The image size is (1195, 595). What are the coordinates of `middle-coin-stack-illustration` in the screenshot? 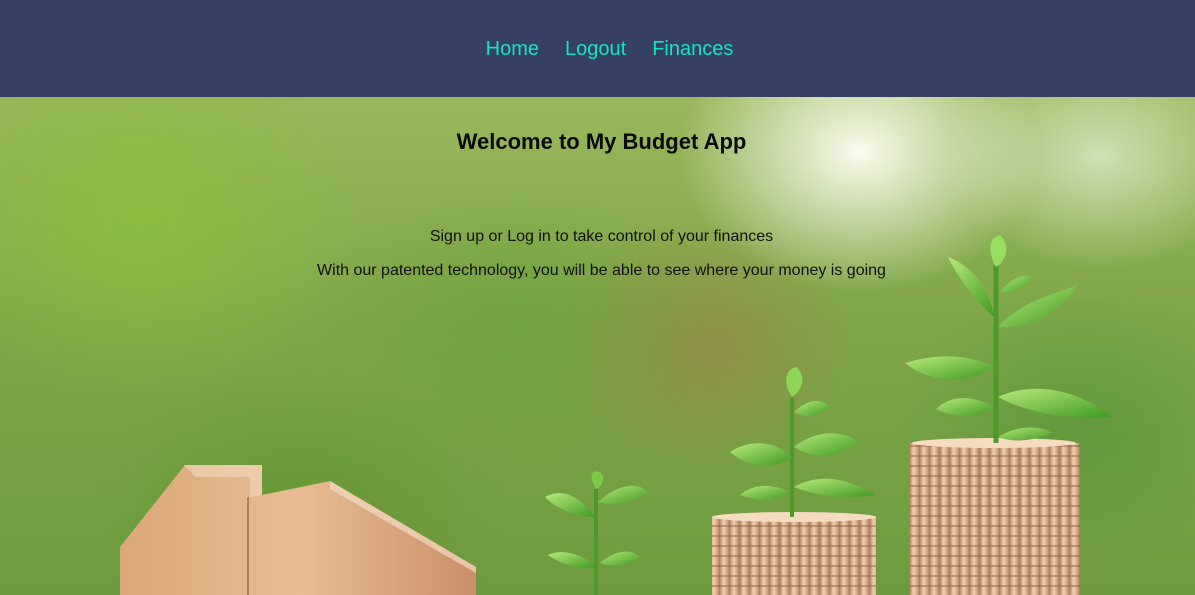 It's located at (794, 481).